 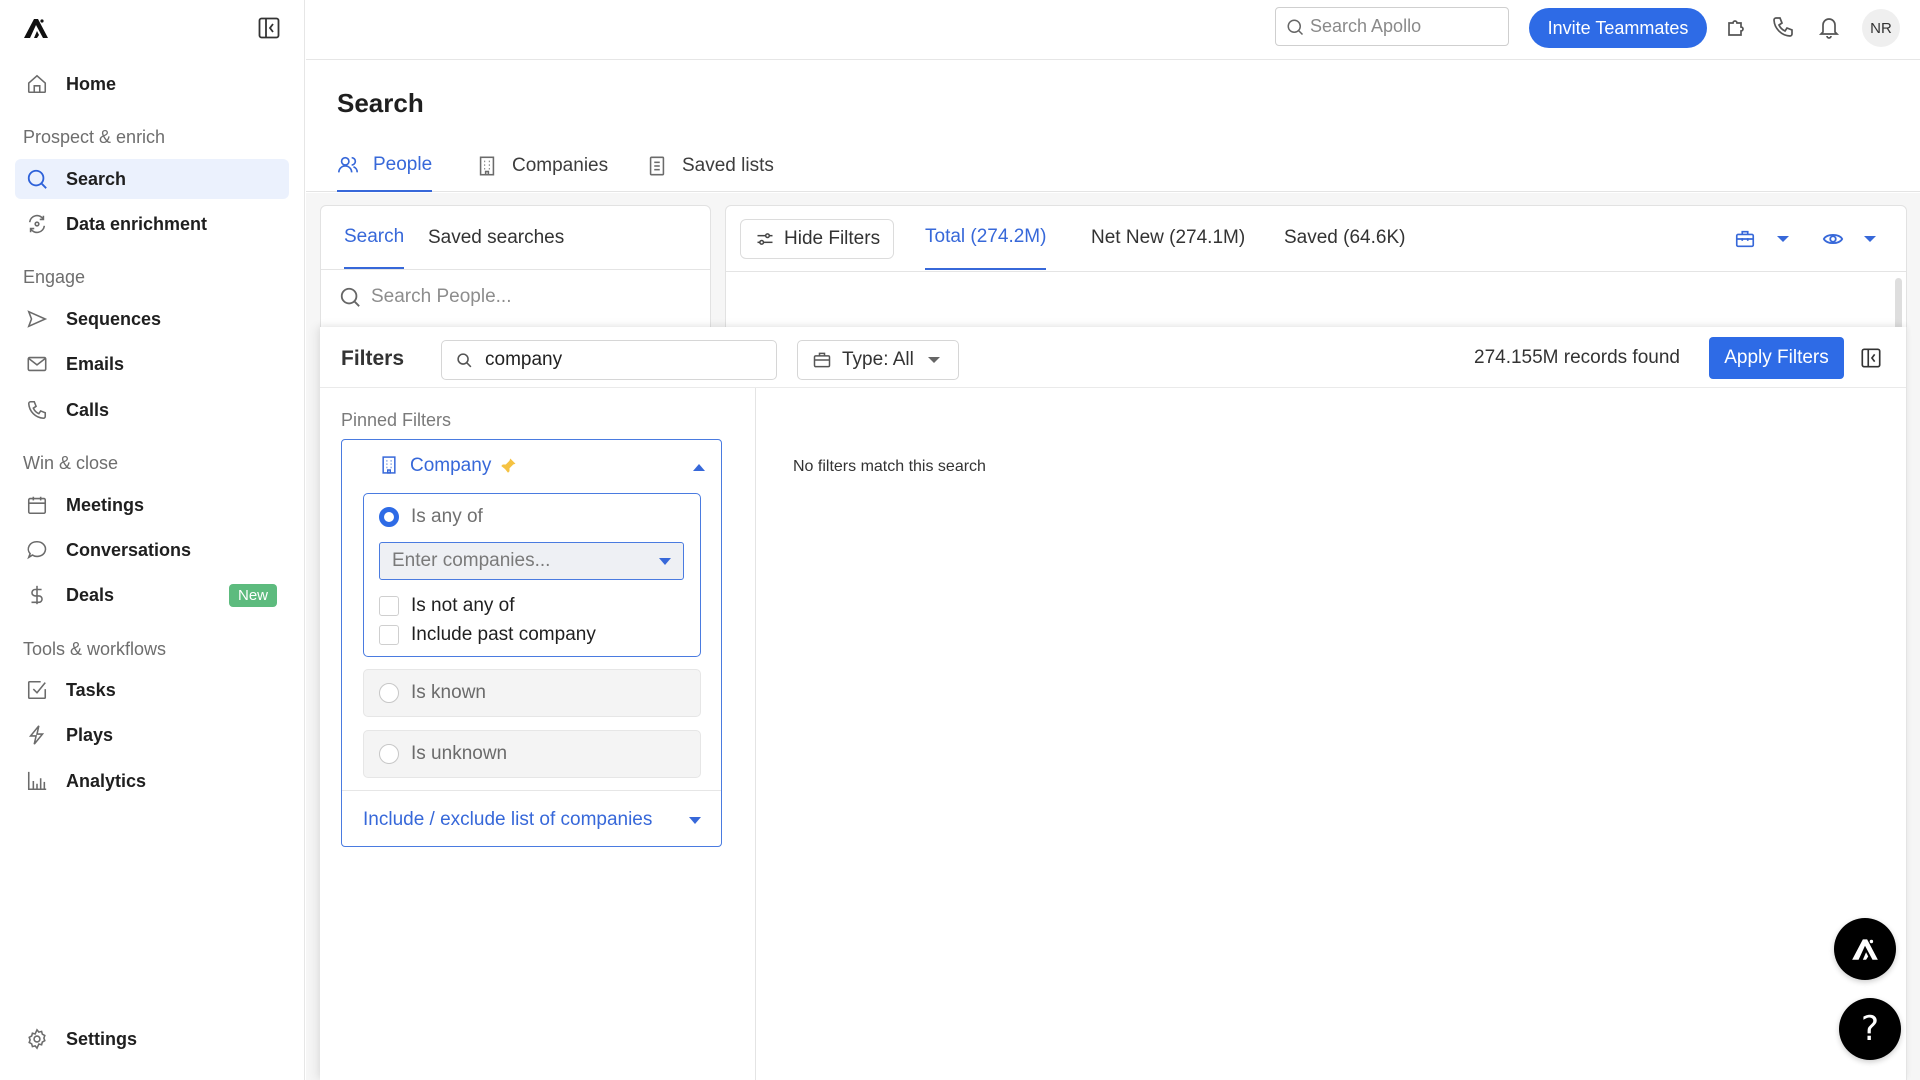 What do you see at coordinates (152, 410) in the screenshot?
I see `sidebar-item-calls: Calls` at bounding box center [152, 410].